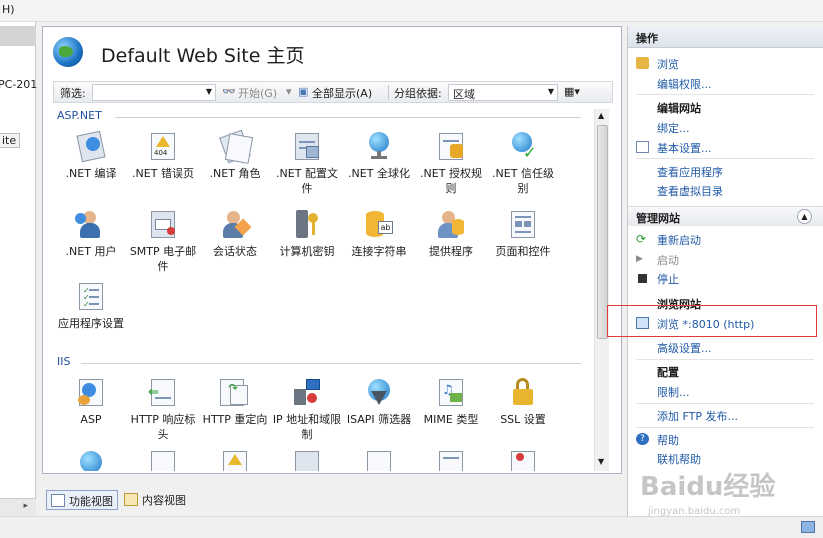 This screenshot has height=538, width=823. Describe the element at coordinates (642, 63) in the screenshot. I see `explore-folder-icon` at that location.